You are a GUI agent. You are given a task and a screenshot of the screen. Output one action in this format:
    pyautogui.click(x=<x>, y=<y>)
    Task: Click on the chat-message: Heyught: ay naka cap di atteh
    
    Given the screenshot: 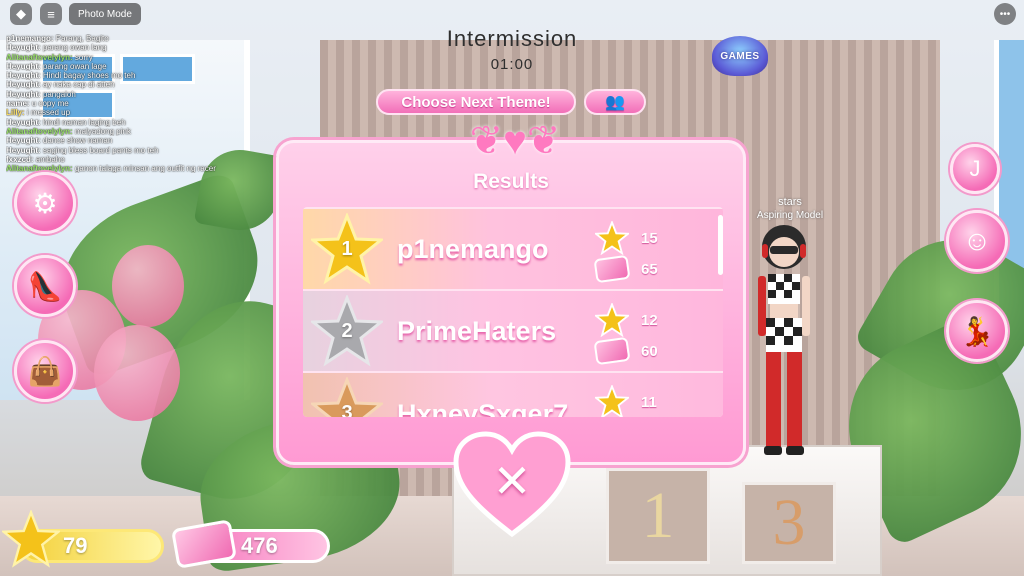 What is the action you would take?
    pyautogui.click(x=141, y=84)
    